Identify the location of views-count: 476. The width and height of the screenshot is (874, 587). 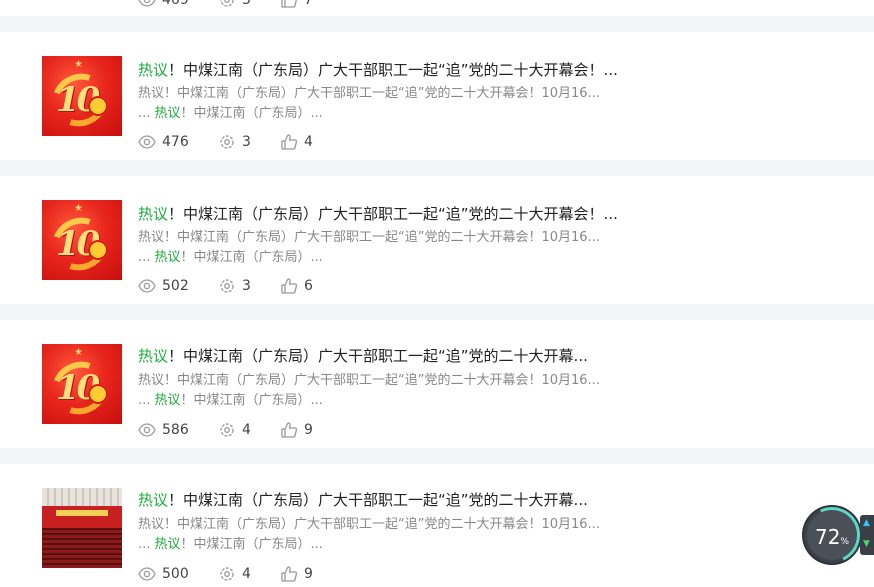
(175, 142).